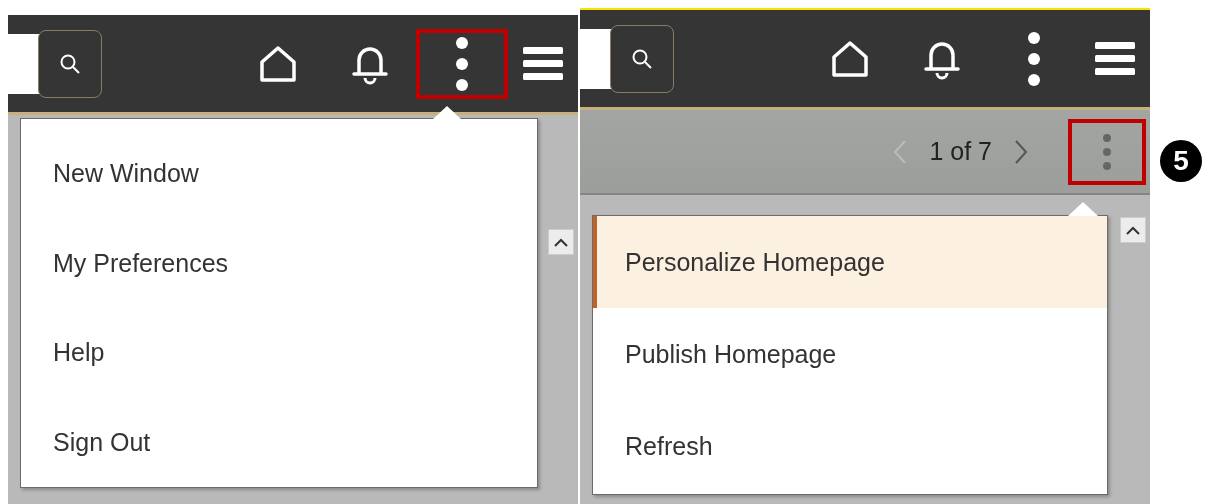 The width and height of the screenshot is (1208, 504). What do you see at coordinates (960, 151) in the screenshot?
I see `page-indicator: 1 of 7` at bounding box center [960, 151].